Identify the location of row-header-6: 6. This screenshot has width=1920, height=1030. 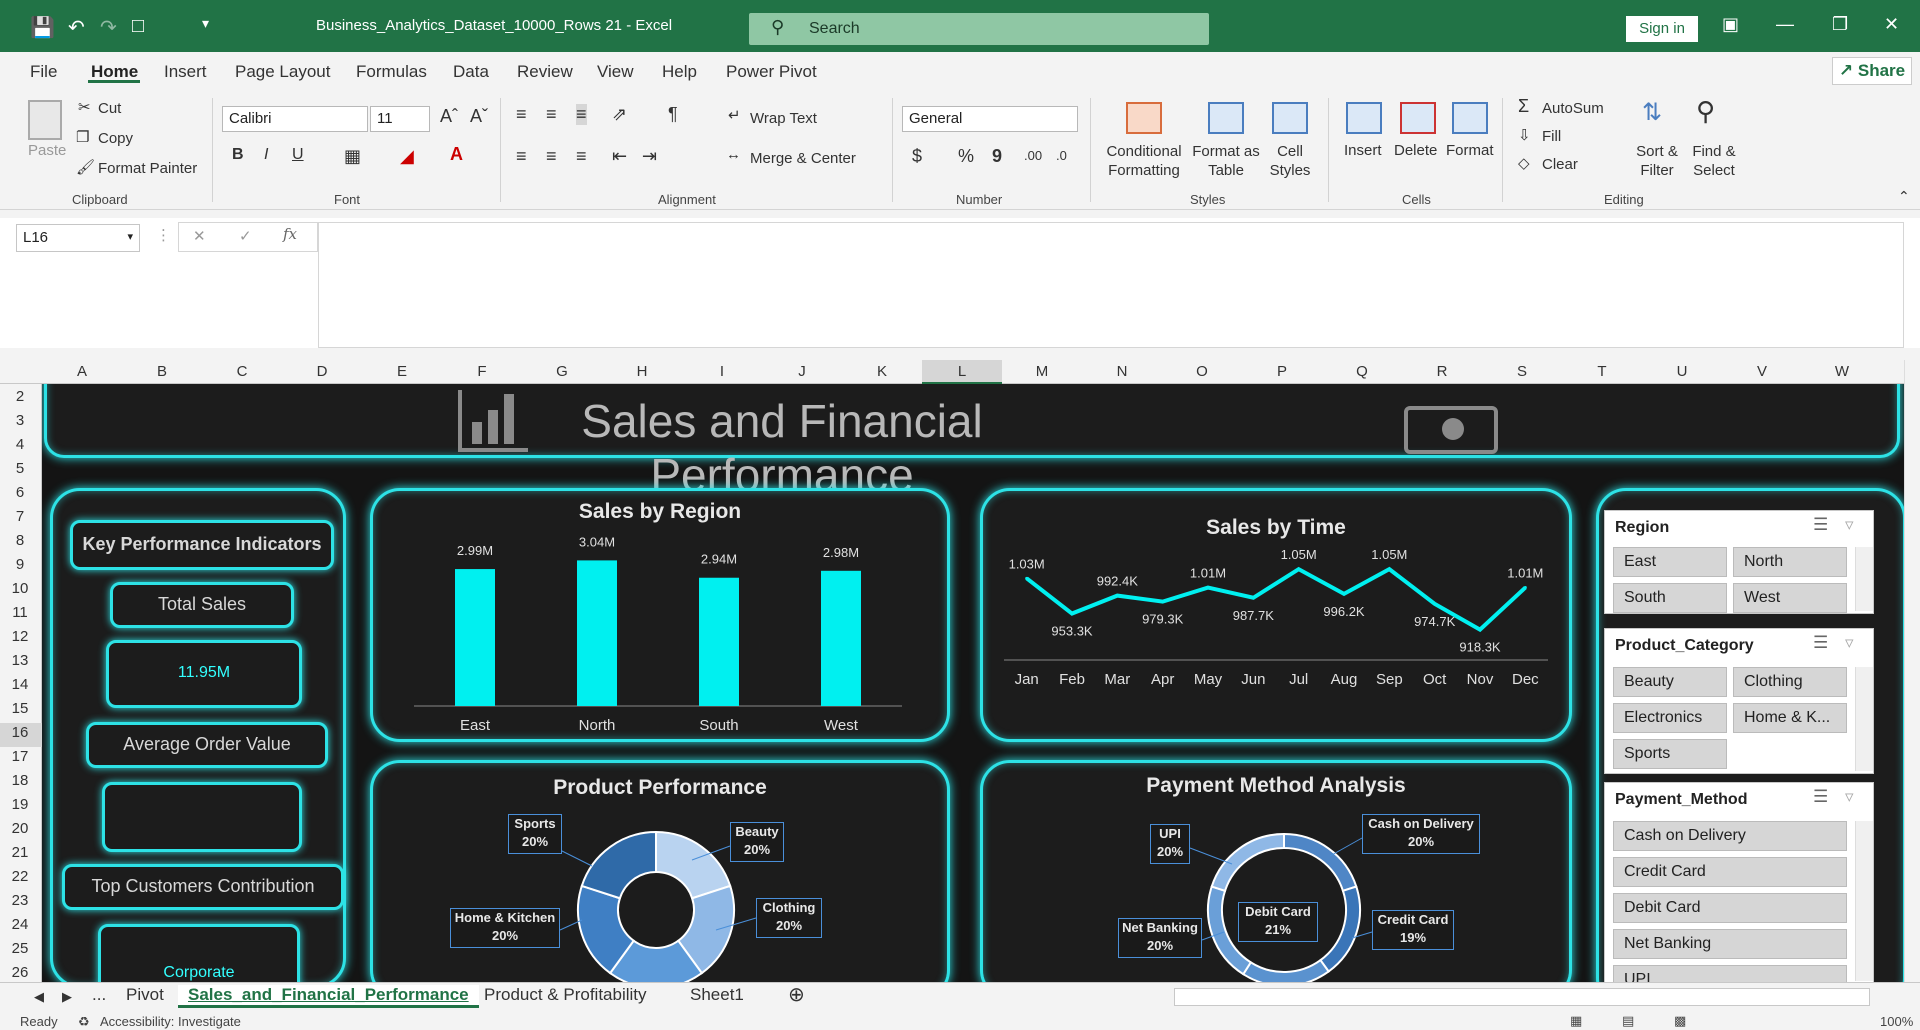
(20, 492).